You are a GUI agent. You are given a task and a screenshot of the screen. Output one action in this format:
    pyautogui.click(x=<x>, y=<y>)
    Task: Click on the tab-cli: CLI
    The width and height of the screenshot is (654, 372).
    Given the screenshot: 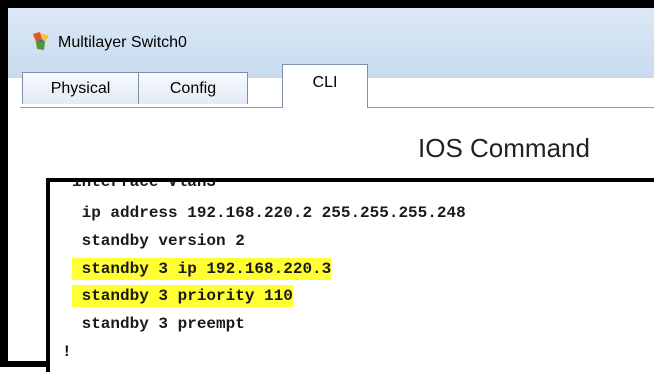 What is the action you would take?
    pyautogui.click(x=325, y=86)
    